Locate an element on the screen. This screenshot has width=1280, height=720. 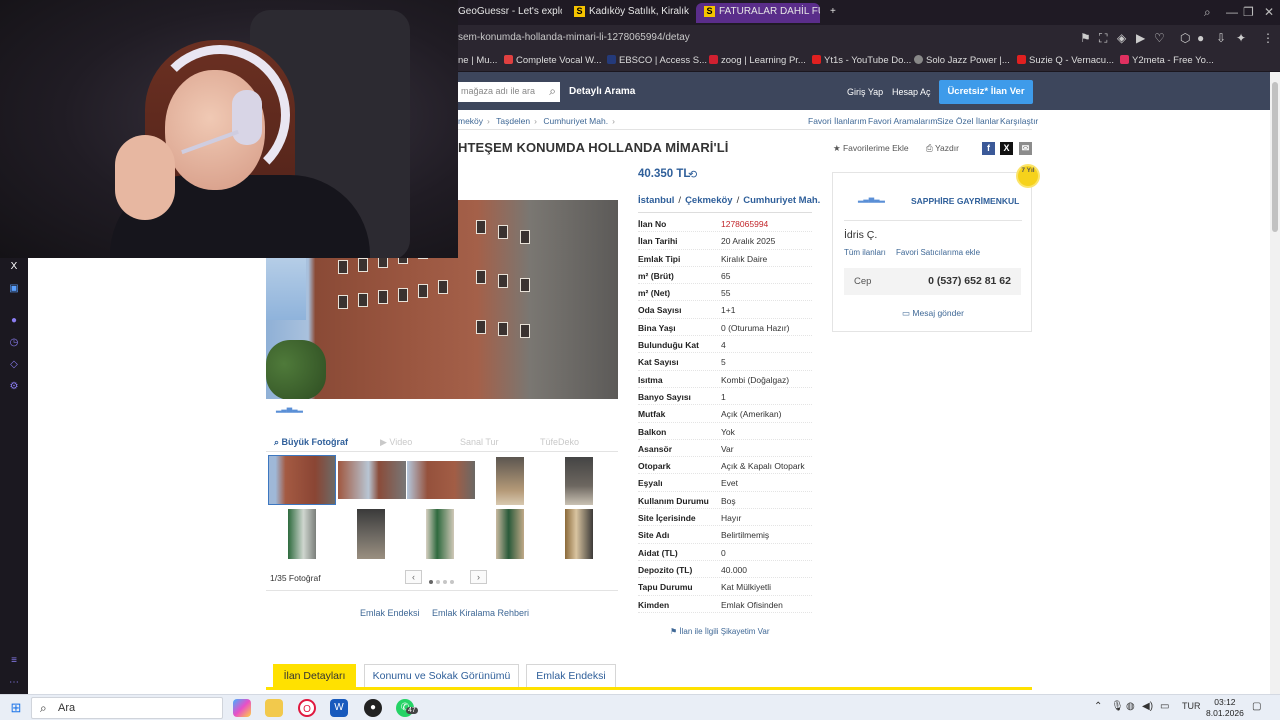
language-indicator: TUR is located at coordinates (1191, 706).